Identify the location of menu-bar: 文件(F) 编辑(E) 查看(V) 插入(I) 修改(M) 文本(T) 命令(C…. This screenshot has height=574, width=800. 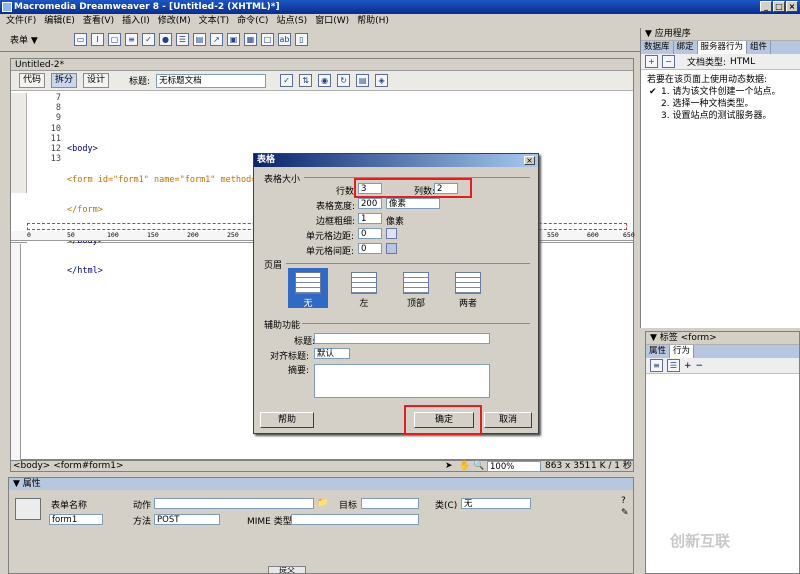
(320, 21).